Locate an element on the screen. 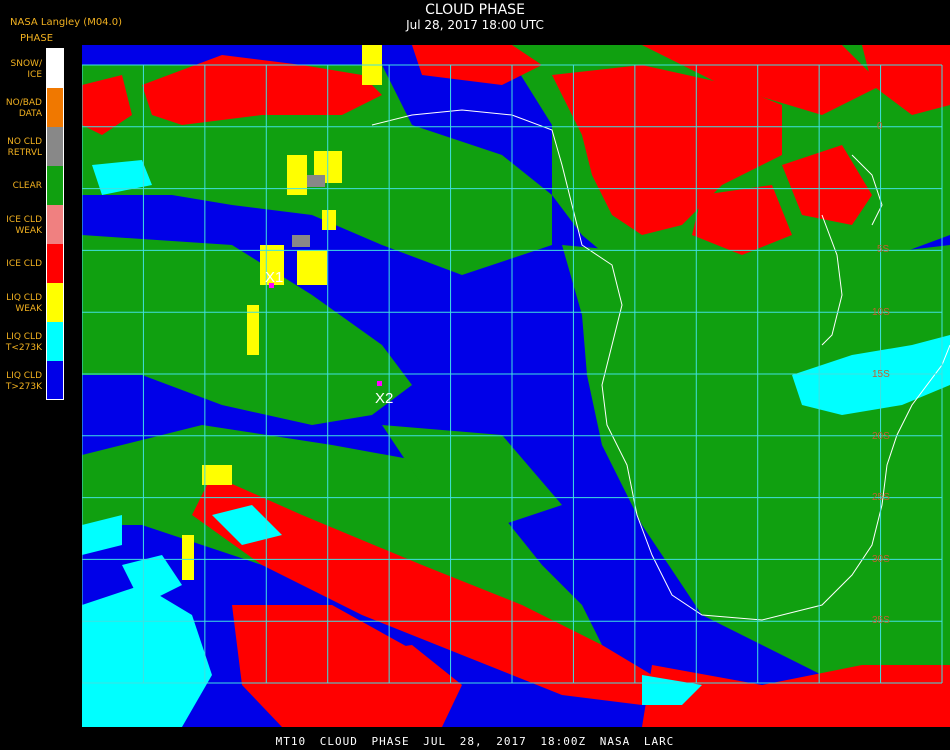 The height and width of the screenshot is (750, 950). legend-label-liquid-cloud-warm: LIQ CLD T>273K is located at coordinates (23, 381).